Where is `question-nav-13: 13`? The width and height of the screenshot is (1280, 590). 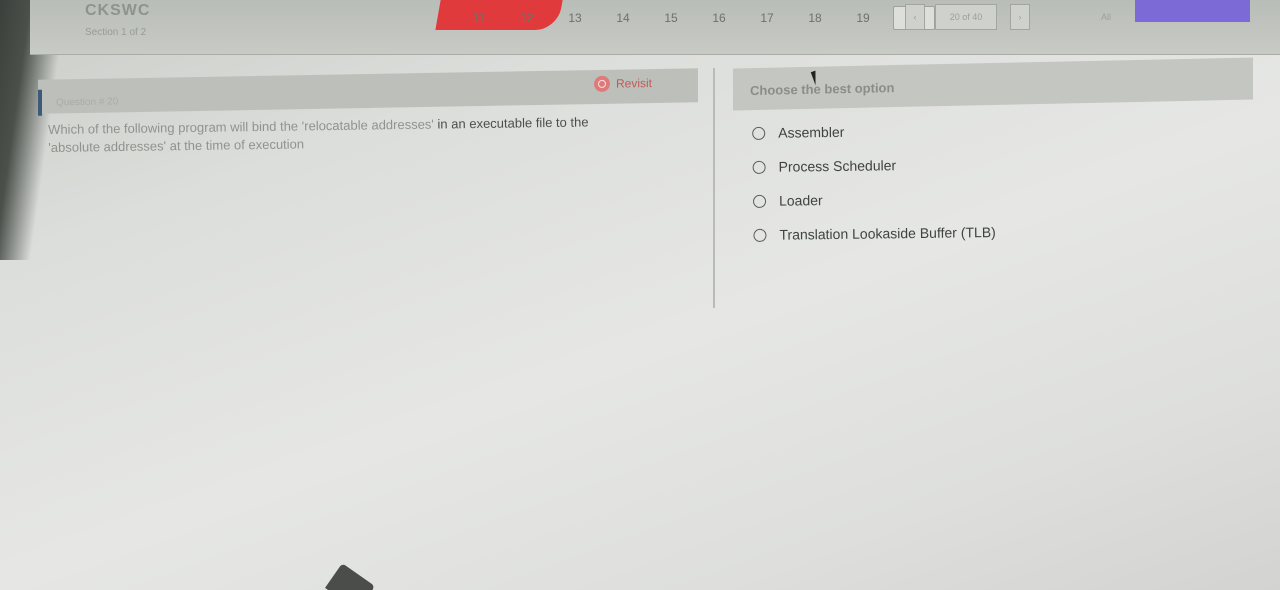 question-nav-13: 13 is located at coordinates (575, 18).